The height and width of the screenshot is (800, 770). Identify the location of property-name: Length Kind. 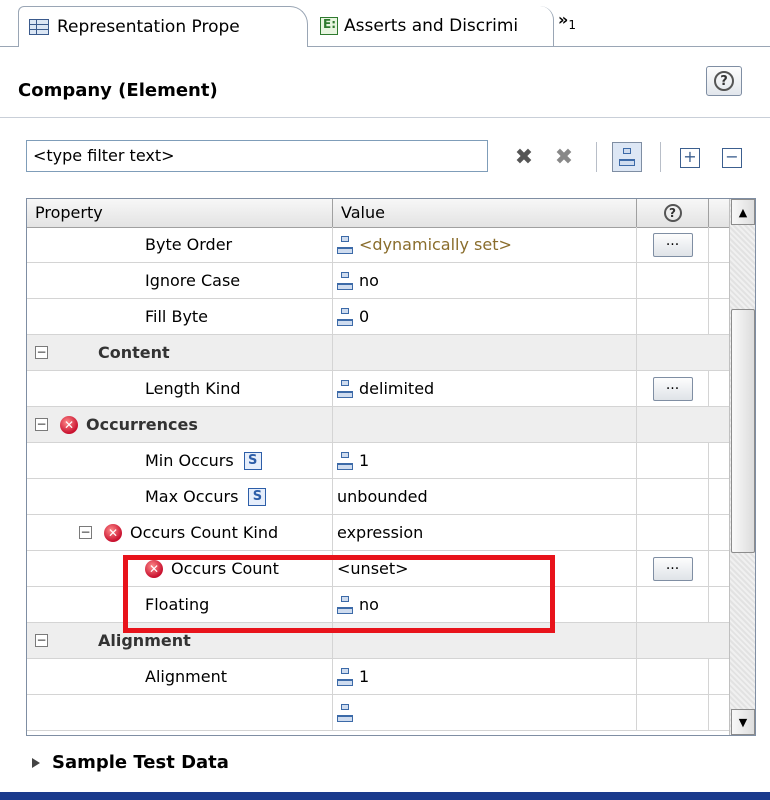
(193, 388).